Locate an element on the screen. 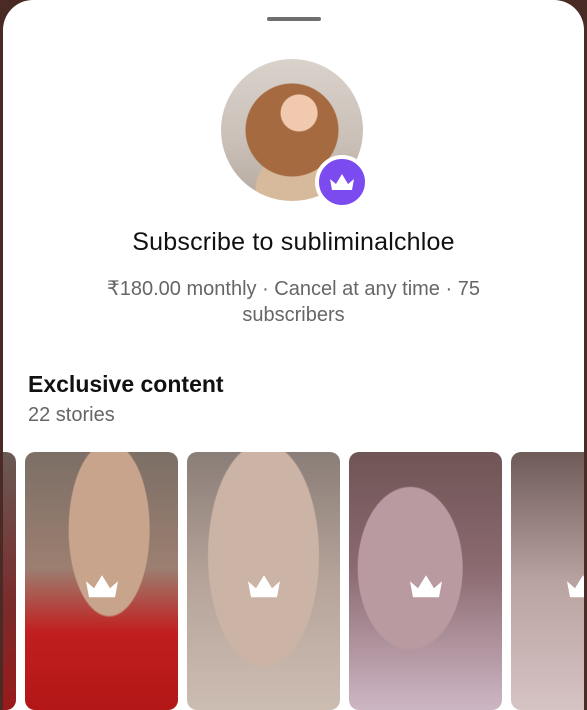 The width and height of the screenshot is (587, 710). stories-count: 22 stories is located at coordinates (71, 415).